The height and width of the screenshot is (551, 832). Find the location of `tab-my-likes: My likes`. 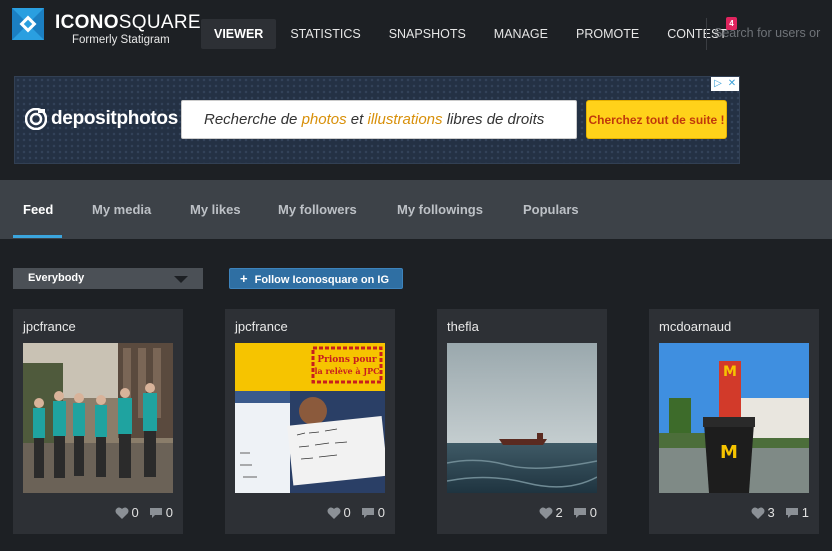

tab-my-likes: My likes is located at coordinates (215, 209).